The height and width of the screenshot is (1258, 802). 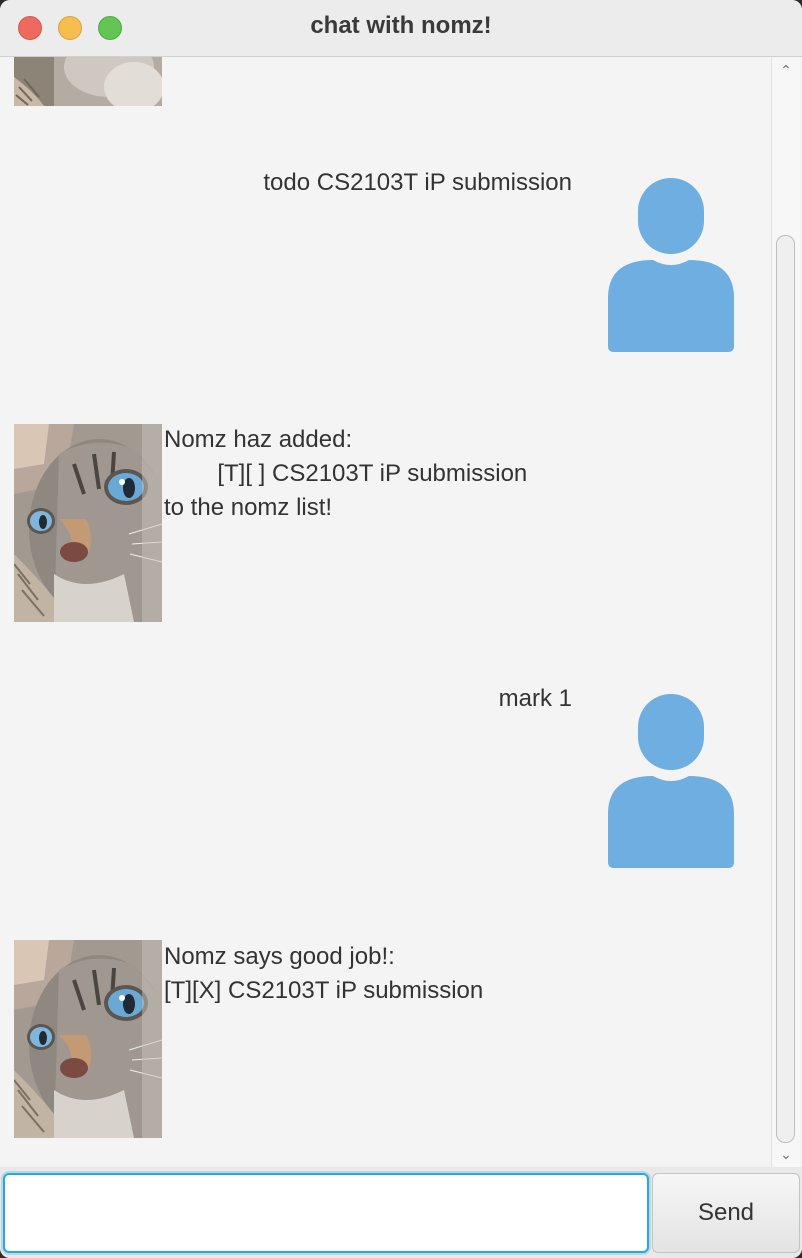 What do you see at coordinates (417, 182) in the screenshot?
I see `user-message-text: todo CS2103T iP submission` at bounding box center [417, 182].